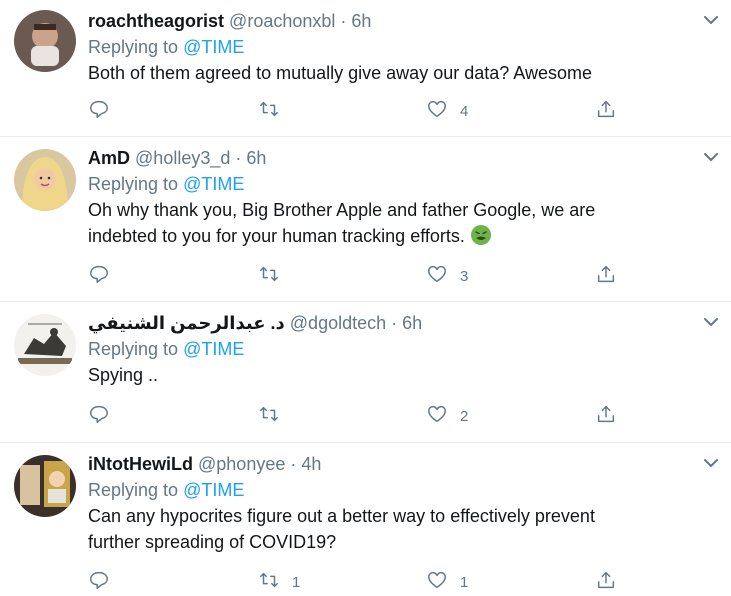 This screenshot has height=596, width=731. What do you see at coordinates (338, 323) in the screenshot?
I see `user-handle: @dgoldtech` at bounding box center [338, 323].